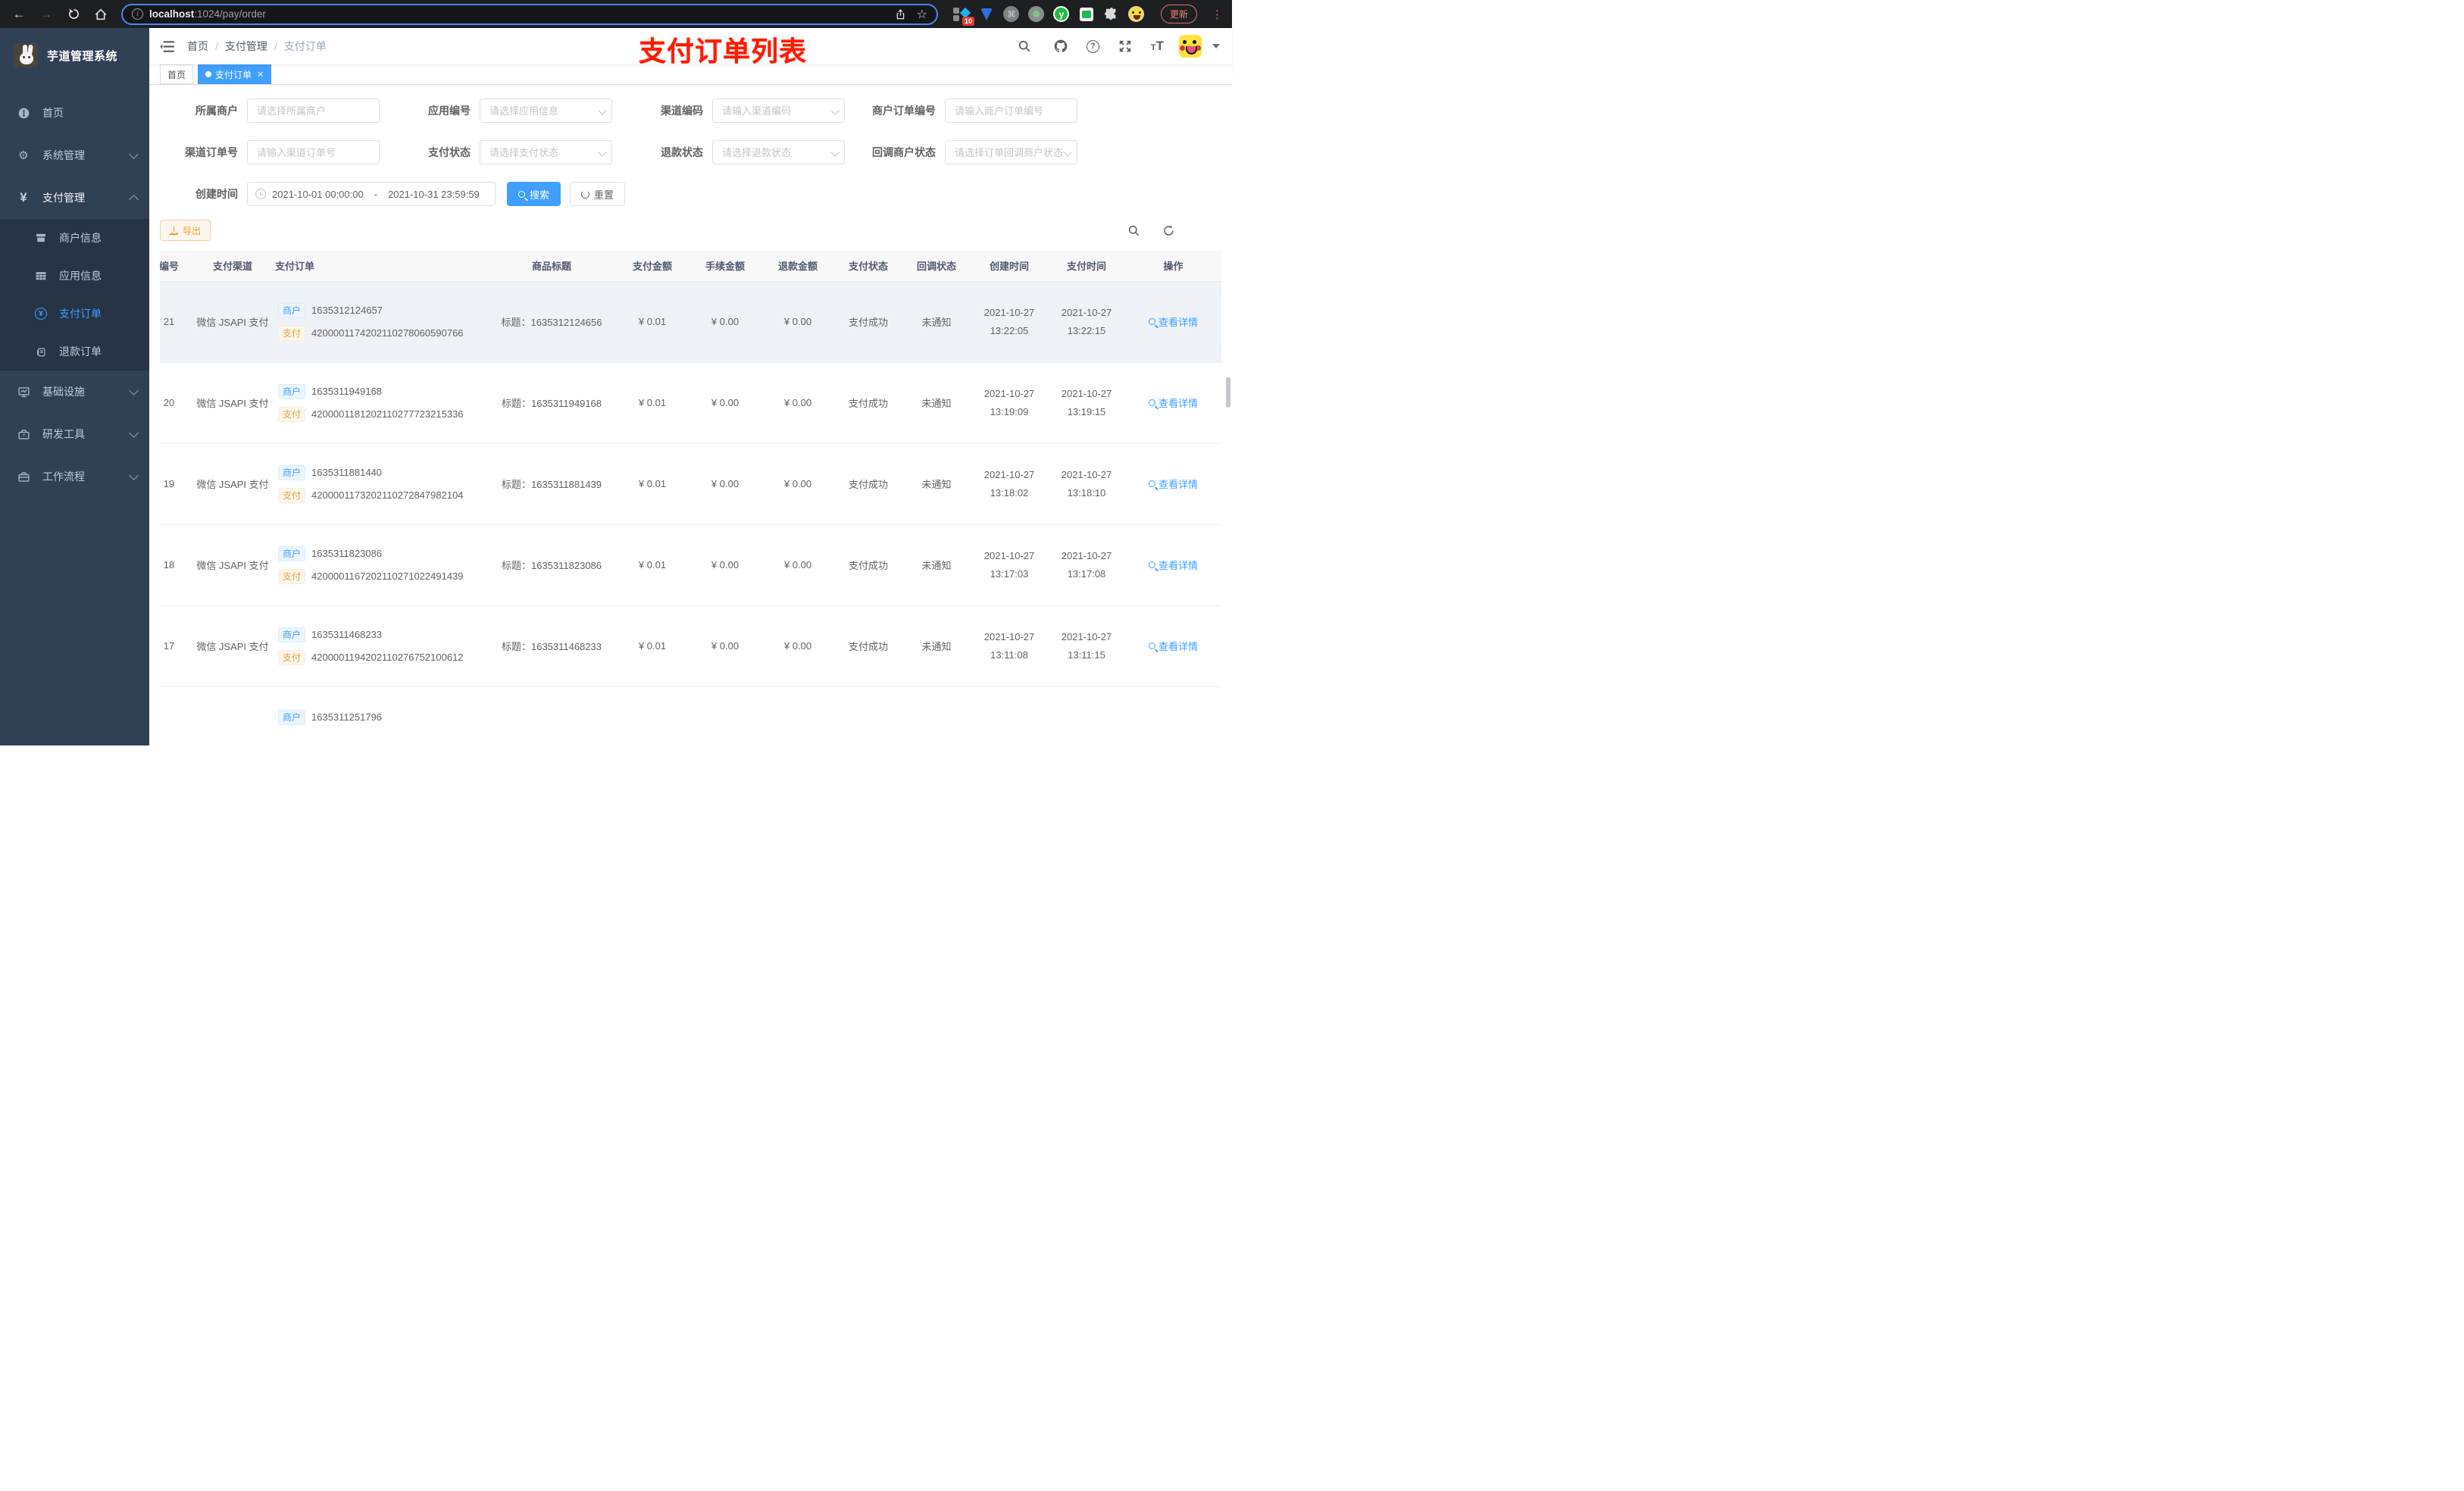 The height and width of the screenshot is (1491, 2464). What do you see at coordinates (1086, 266) in the screenshot?
I see `col-pay-time: 支付时间` at bounding box center [1086, 266].